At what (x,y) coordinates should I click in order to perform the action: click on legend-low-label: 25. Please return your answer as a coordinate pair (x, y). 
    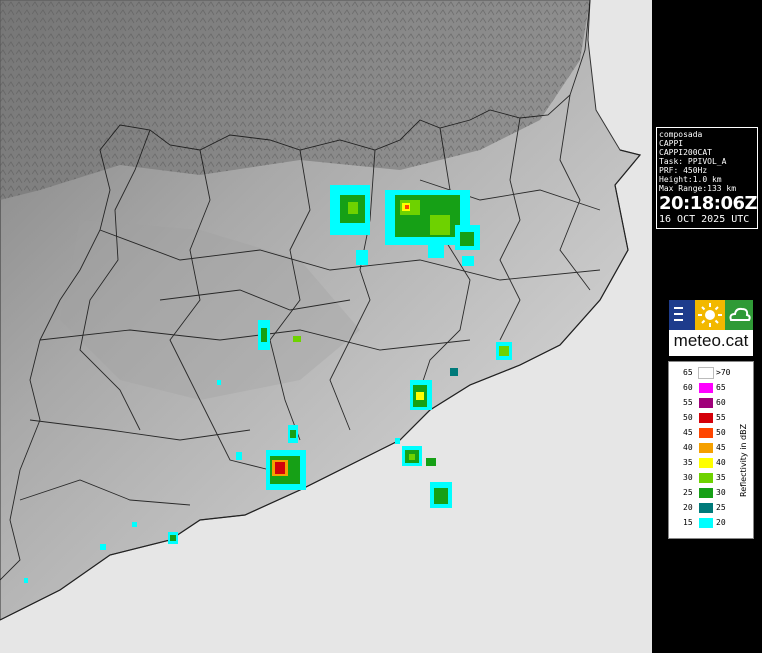
    Looking at the image, I should click on (688, 492).